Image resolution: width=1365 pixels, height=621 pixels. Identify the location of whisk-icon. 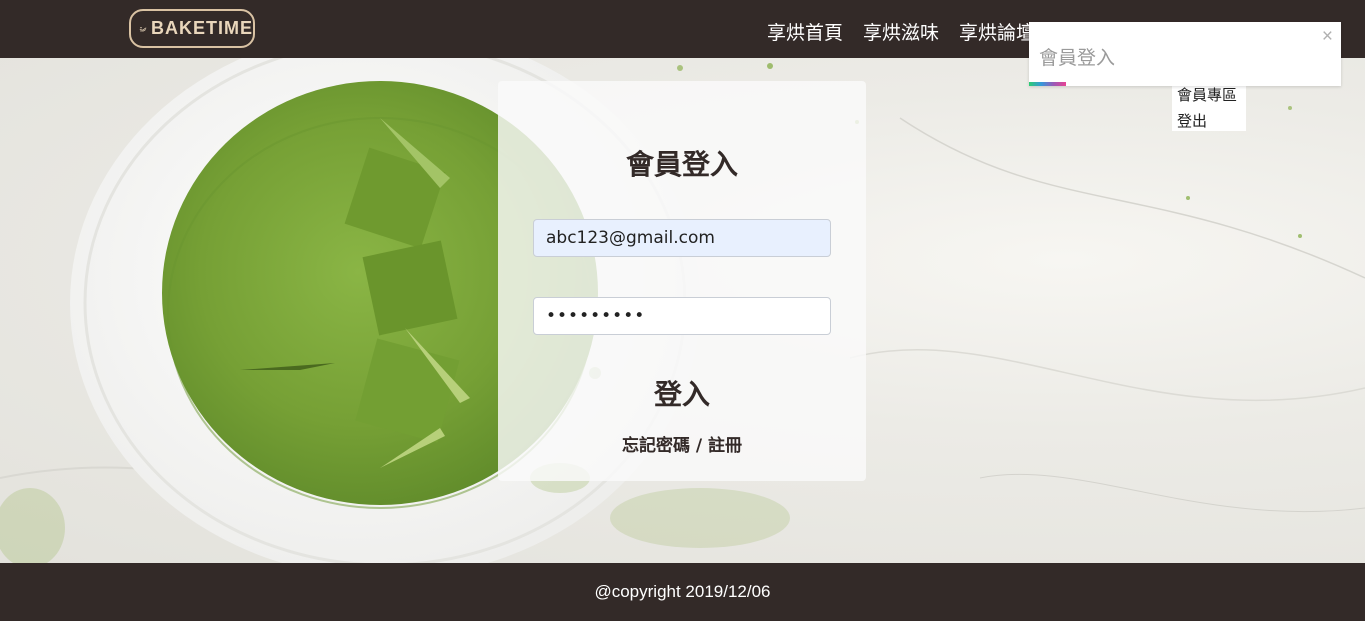
(143, 28).